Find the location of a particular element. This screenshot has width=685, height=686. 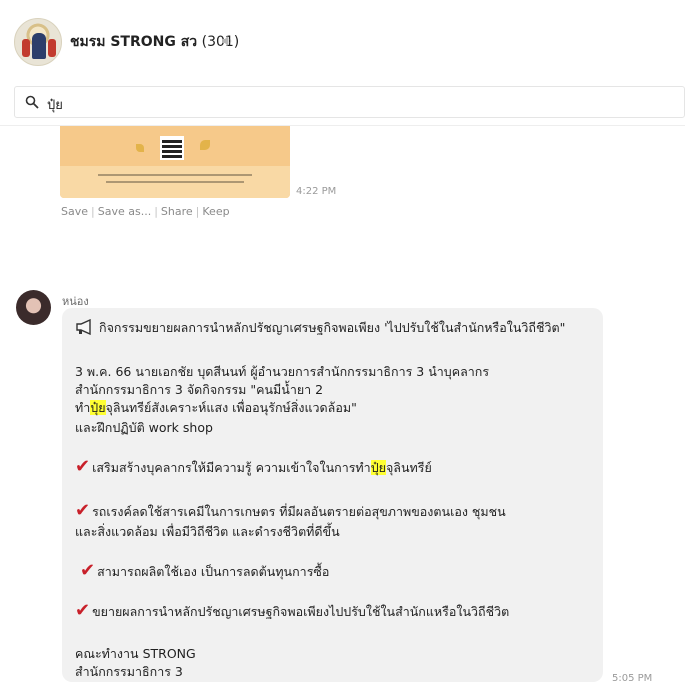

shared-image is located at coordinates (175, 162).